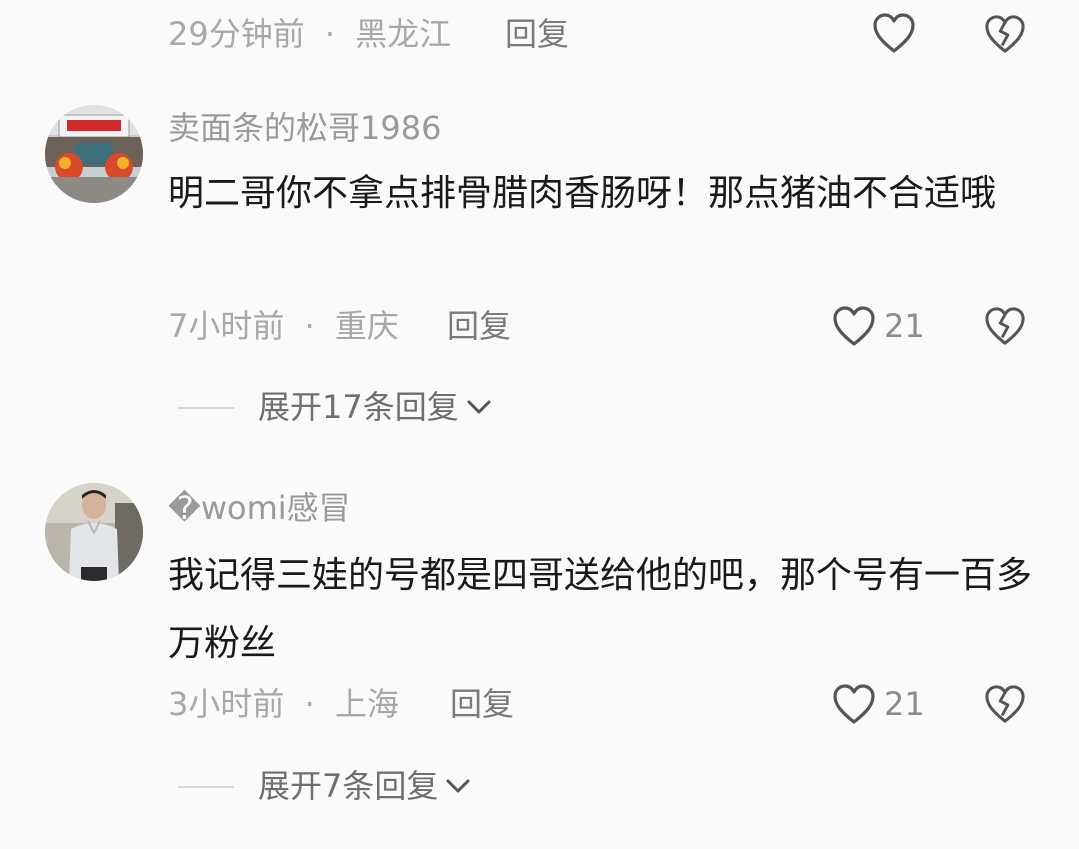 The height and width of the screenshot is (849, 1079). Describe the element at coordinates (366, 326) in the screenshot. I see `comment-location: 重庆` at that location.